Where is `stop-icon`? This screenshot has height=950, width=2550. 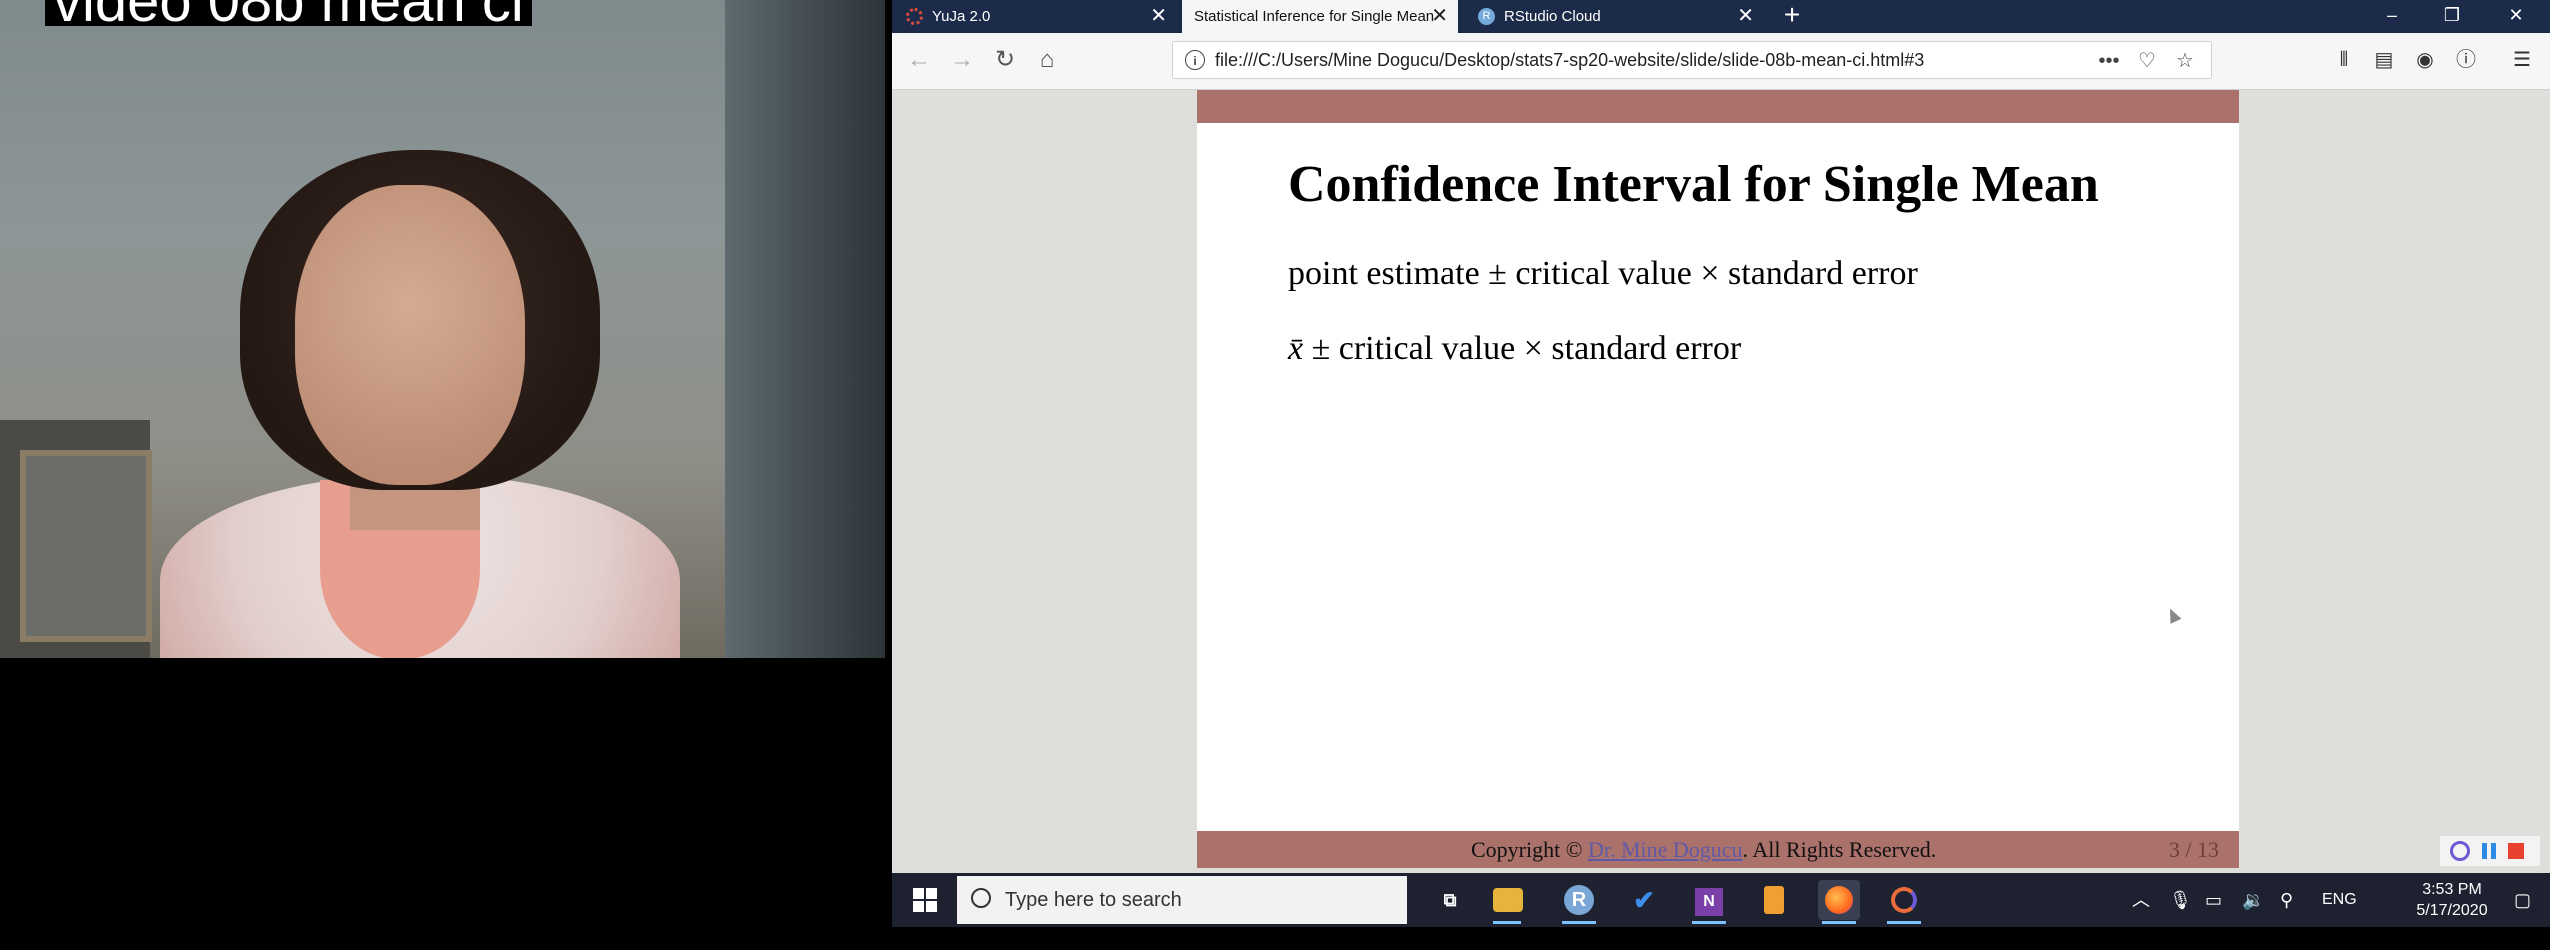 stop-icon is located at coordinates (2516, 851).